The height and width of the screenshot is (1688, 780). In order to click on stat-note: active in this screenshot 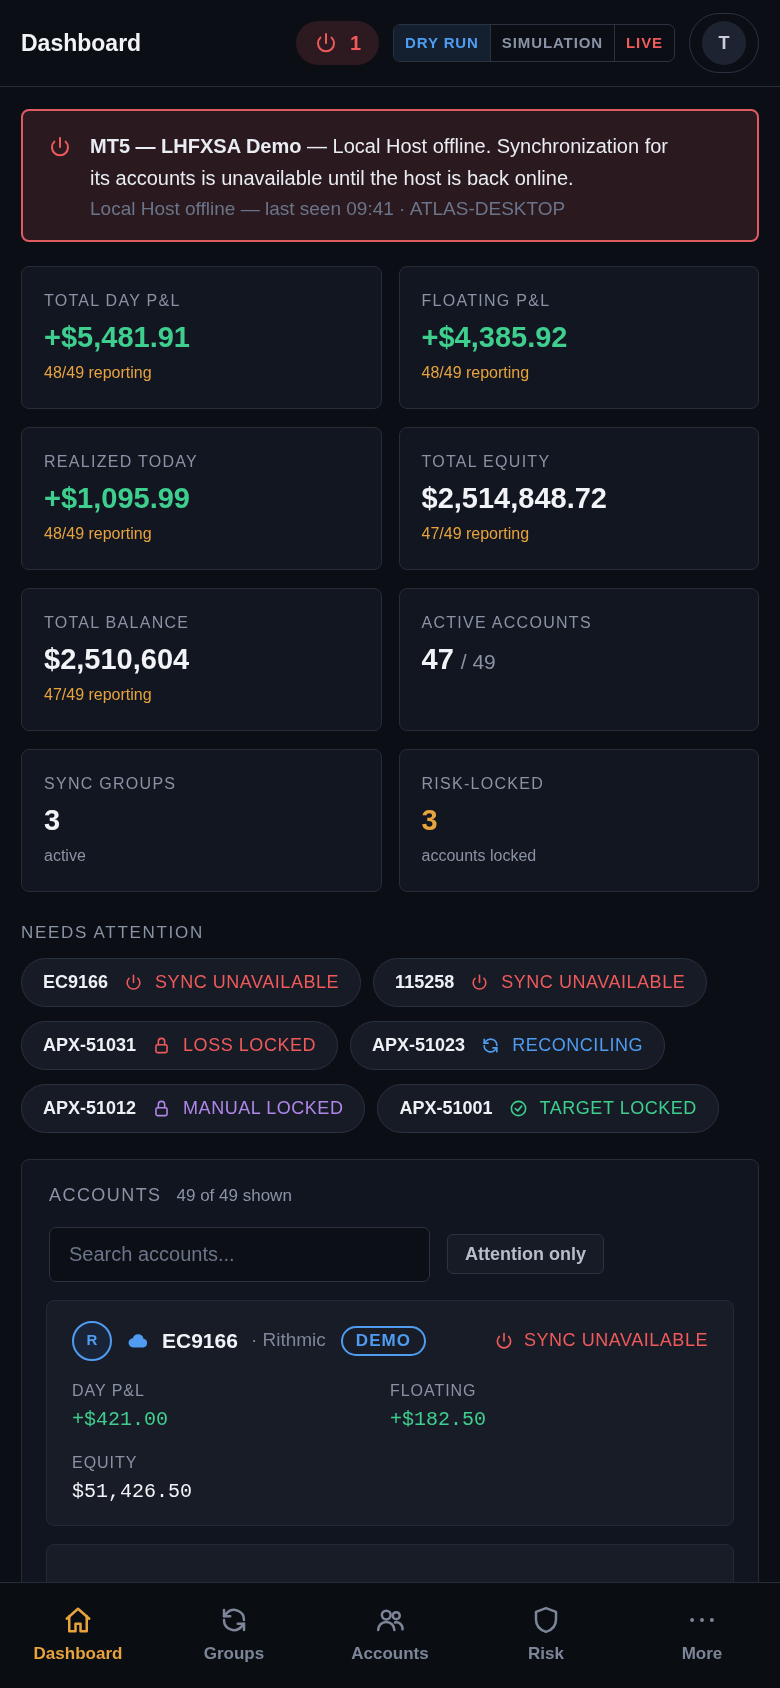, I will do `click(65, 856)`.